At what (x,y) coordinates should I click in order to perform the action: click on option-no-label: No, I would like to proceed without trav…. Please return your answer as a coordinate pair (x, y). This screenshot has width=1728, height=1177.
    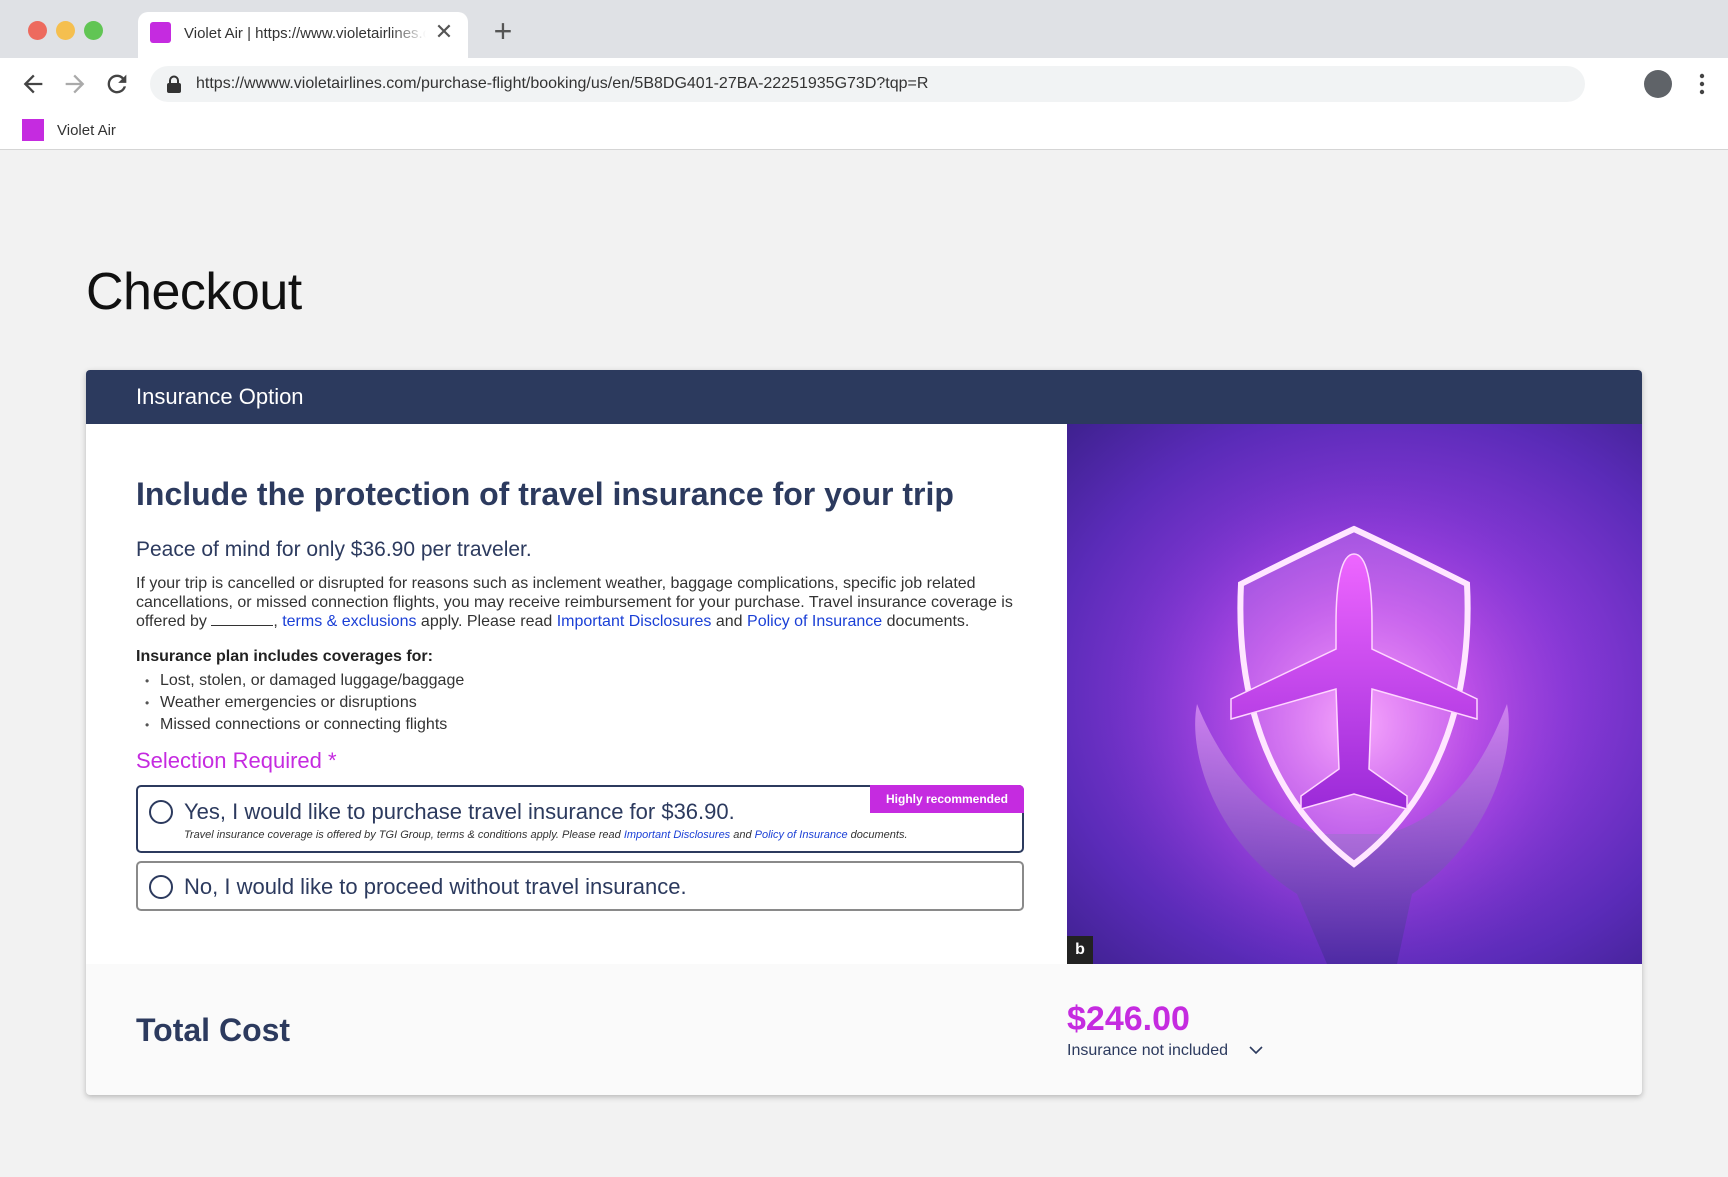
    Looking at the image, I should click on (435, 887).